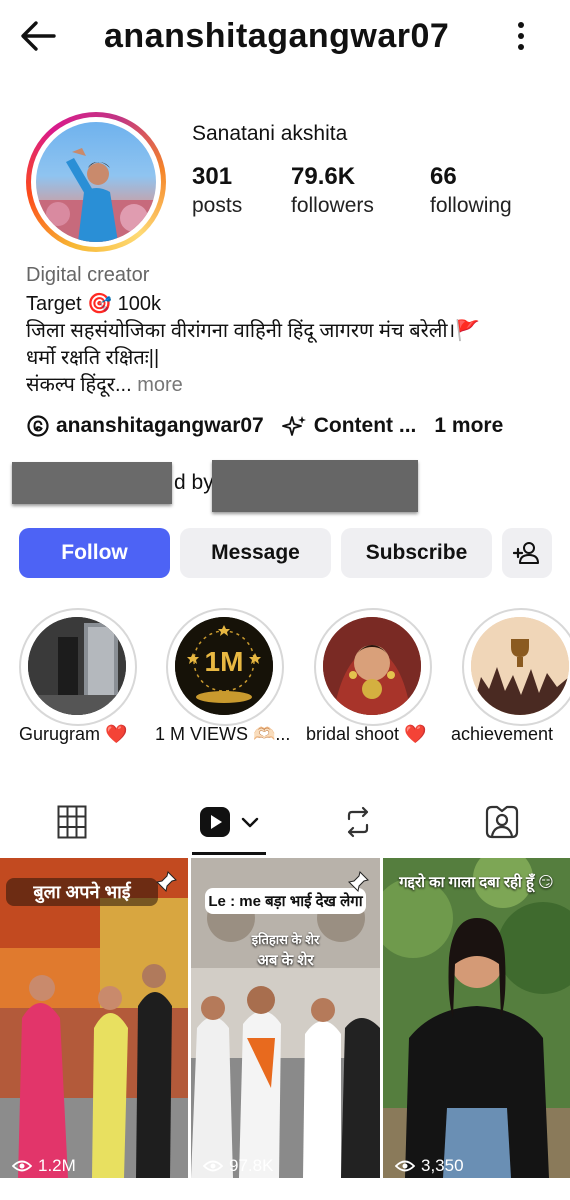 The height and width of the screenshot is (1200, 570). I want to click on profile-category: Digital creator, so click(88, 275).